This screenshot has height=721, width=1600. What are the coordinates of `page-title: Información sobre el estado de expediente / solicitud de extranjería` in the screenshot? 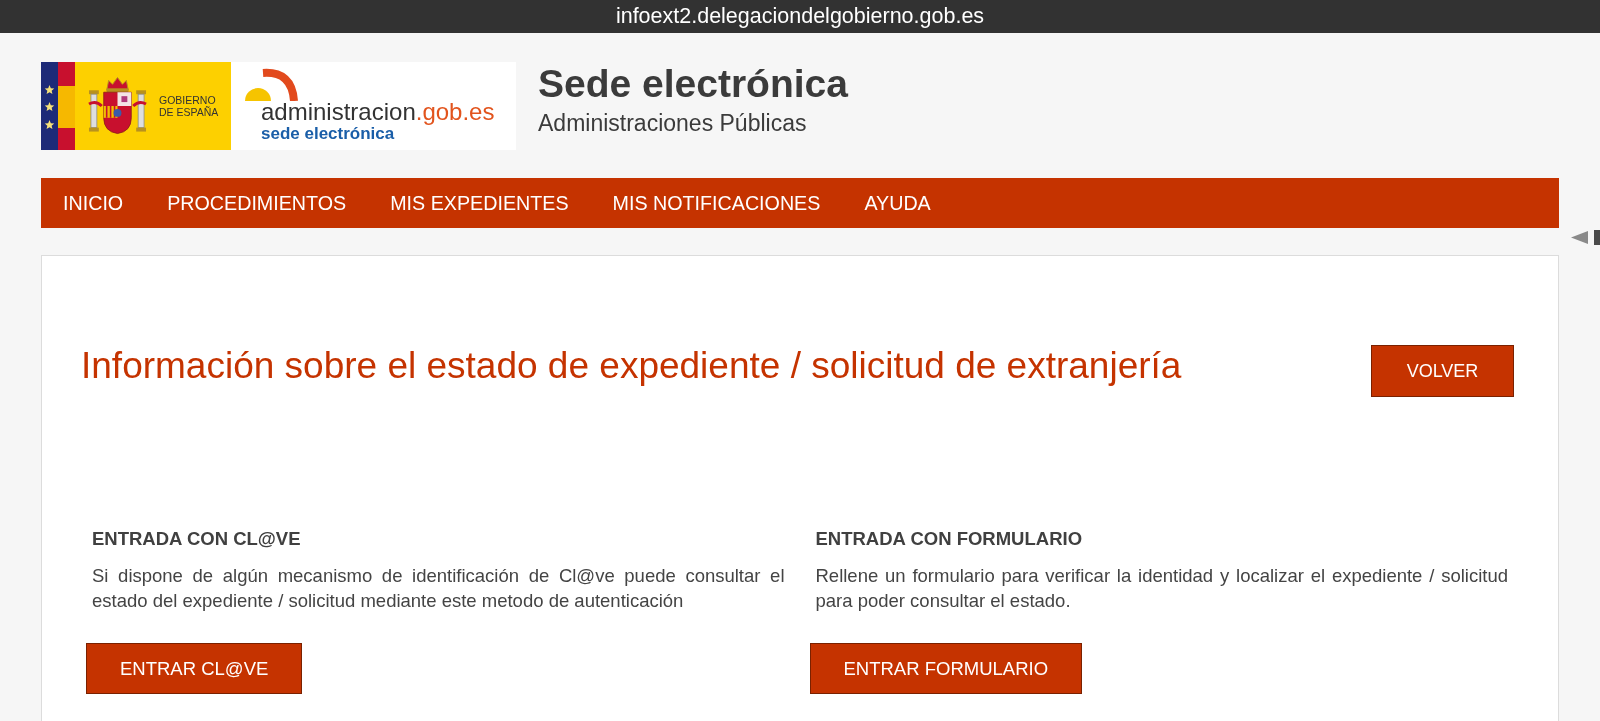 It's located at (631, 365).